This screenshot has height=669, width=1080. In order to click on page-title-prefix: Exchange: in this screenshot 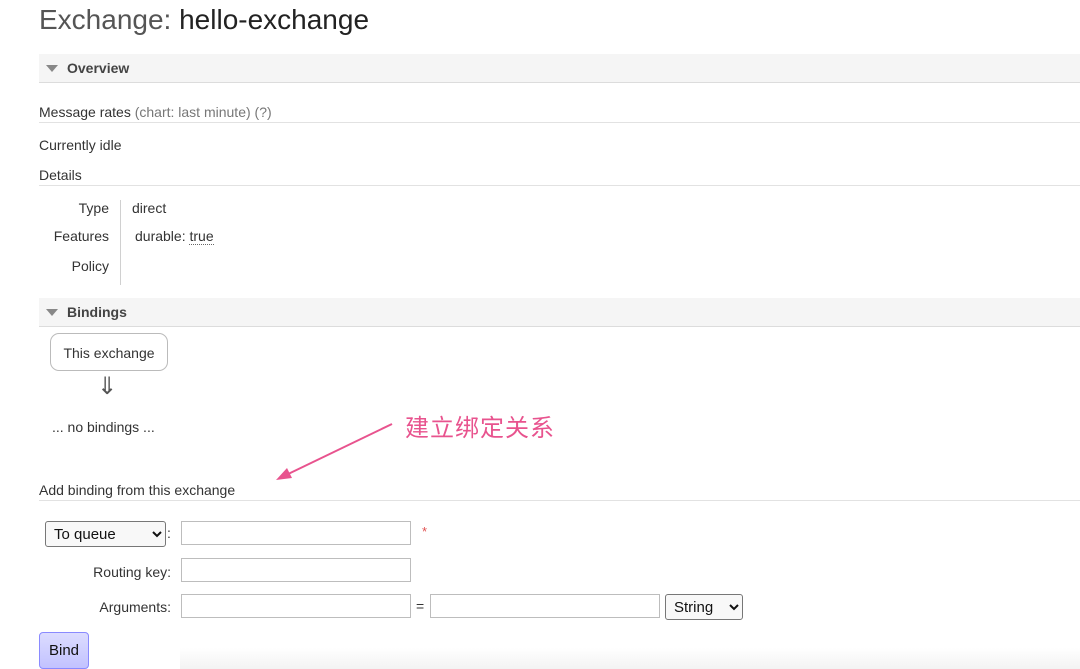, I will do `click(105, 19)`.